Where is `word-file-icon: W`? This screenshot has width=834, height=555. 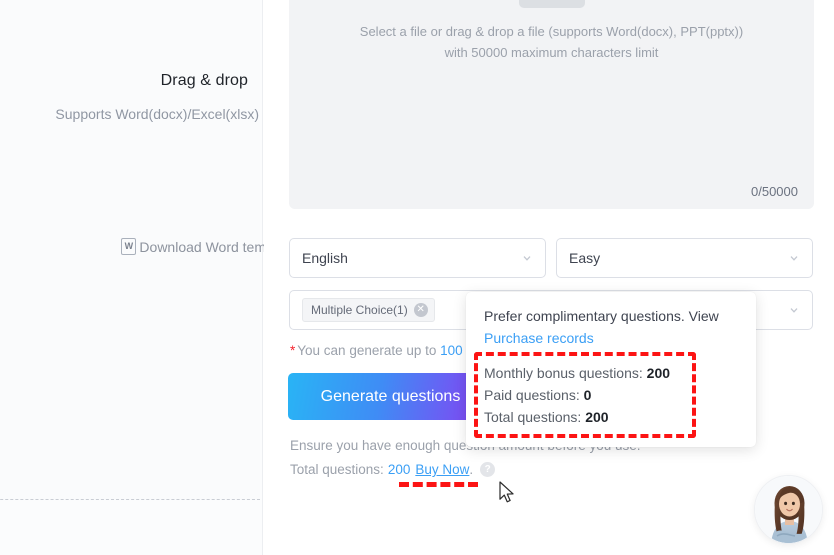 word-file-icon: W is located at coordinates (129, 246).